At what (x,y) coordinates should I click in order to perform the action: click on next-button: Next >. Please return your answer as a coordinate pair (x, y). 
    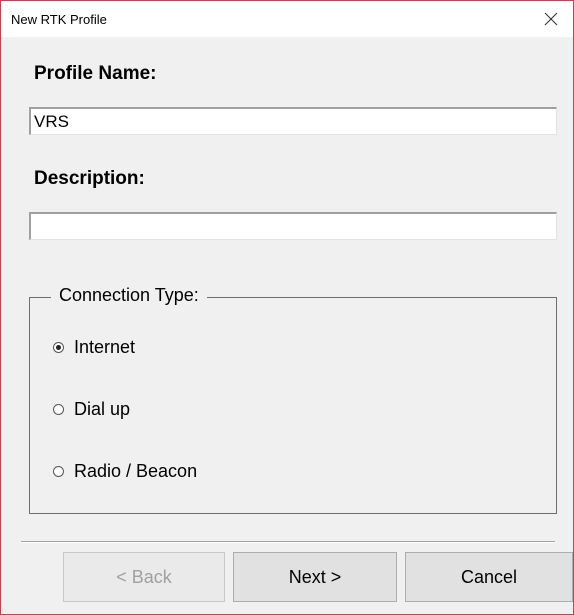
    Looking at the image, I should click on (315, 577).